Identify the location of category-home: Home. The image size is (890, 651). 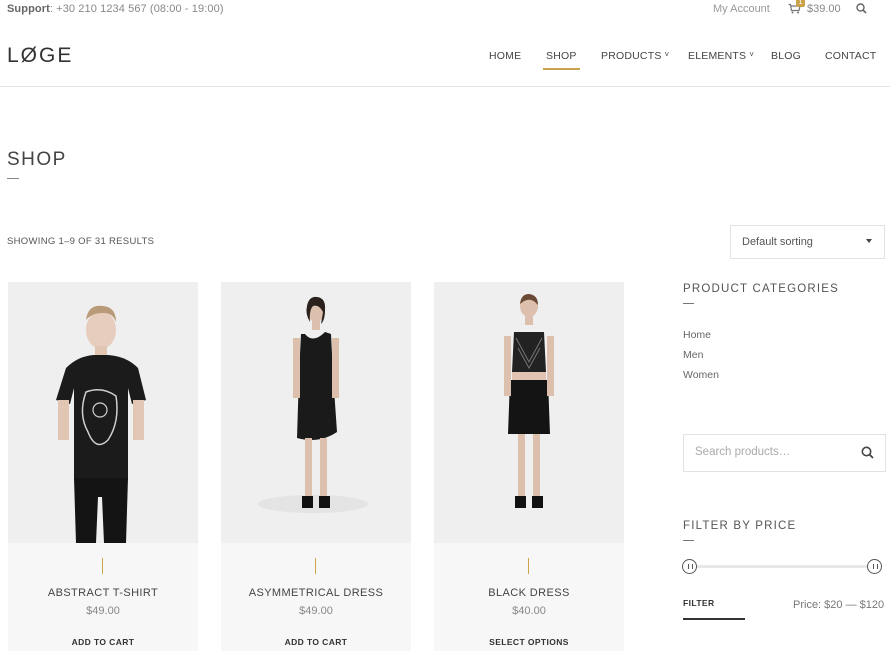
(697, 335).